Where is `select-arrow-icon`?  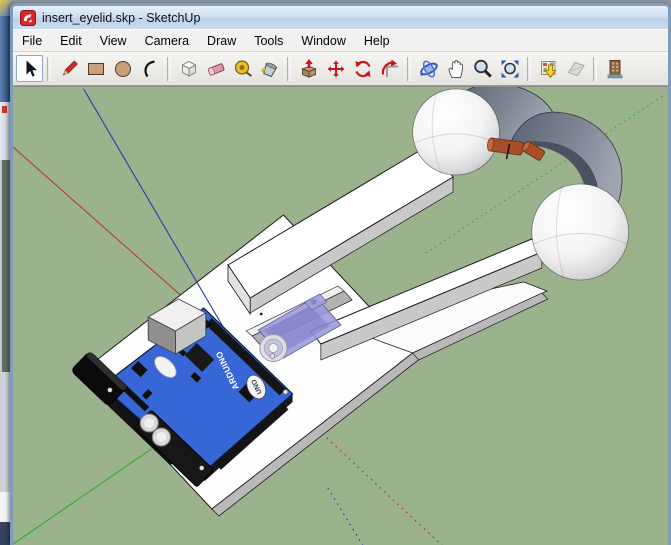
select-arrow-icon is located at coordinates (31, 68).